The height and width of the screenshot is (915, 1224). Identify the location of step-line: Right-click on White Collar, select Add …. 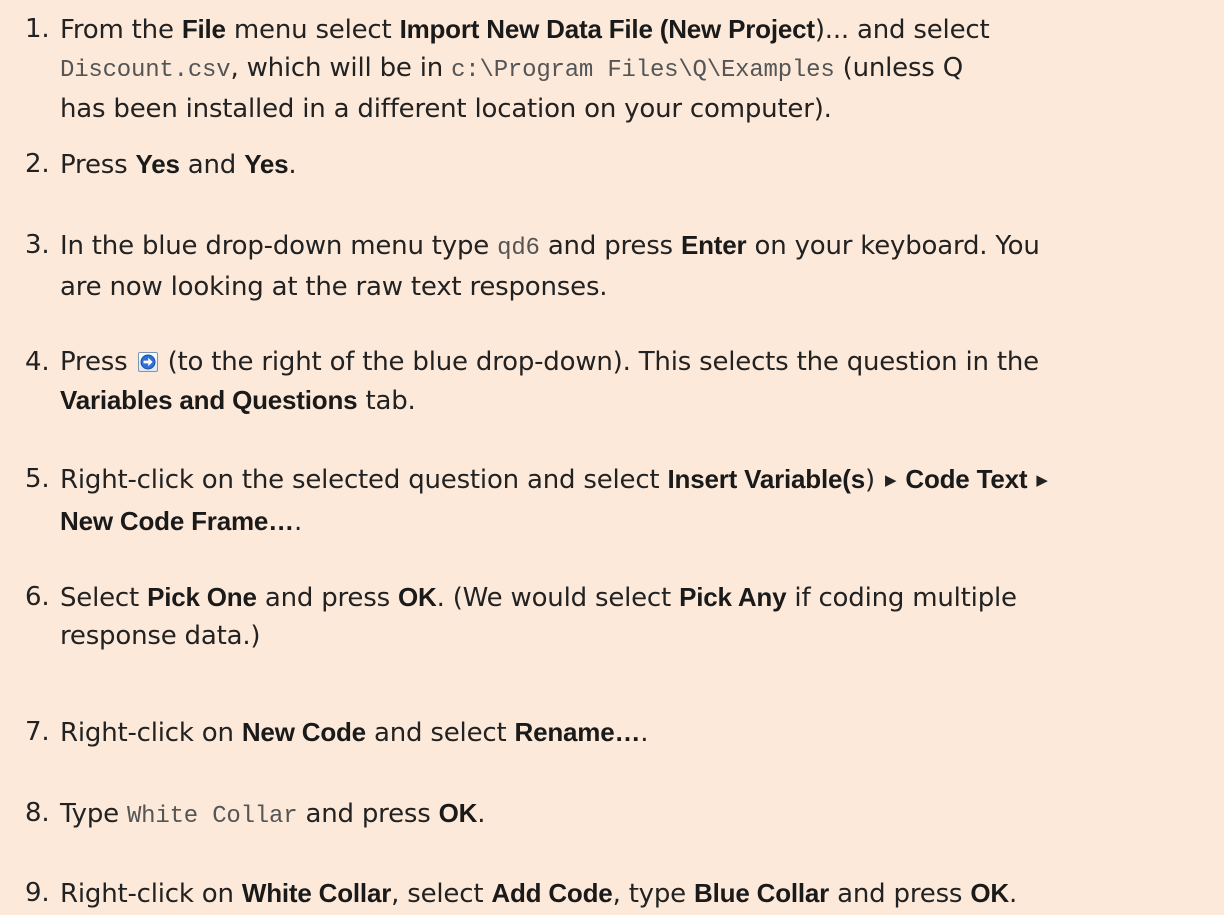
(642, 893).